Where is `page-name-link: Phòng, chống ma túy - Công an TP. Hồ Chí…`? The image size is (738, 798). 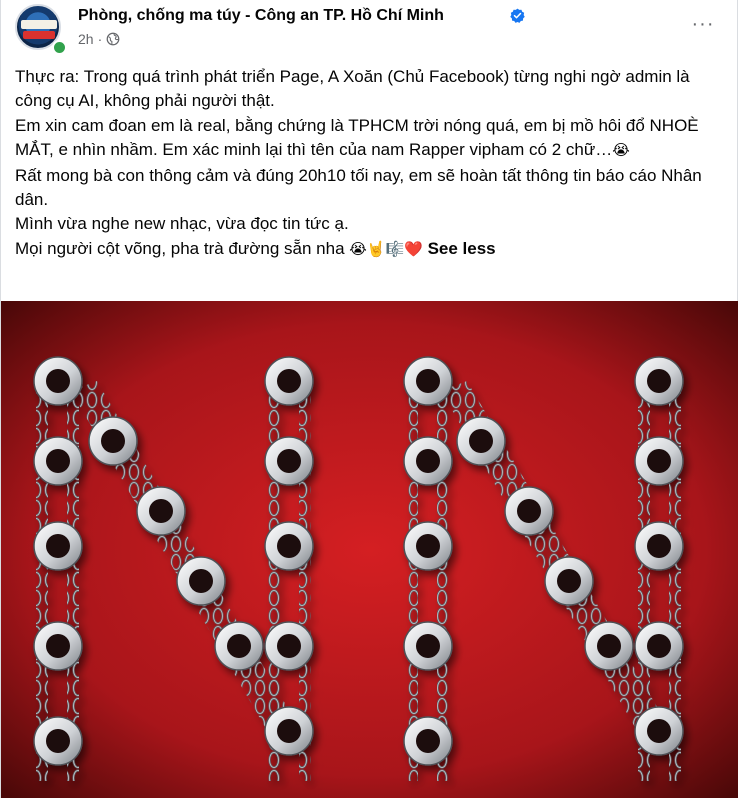 page-name-link: Phòng, chống ma túy - Công an TP. Hồ Chí… is located at coordinates (261, 16).